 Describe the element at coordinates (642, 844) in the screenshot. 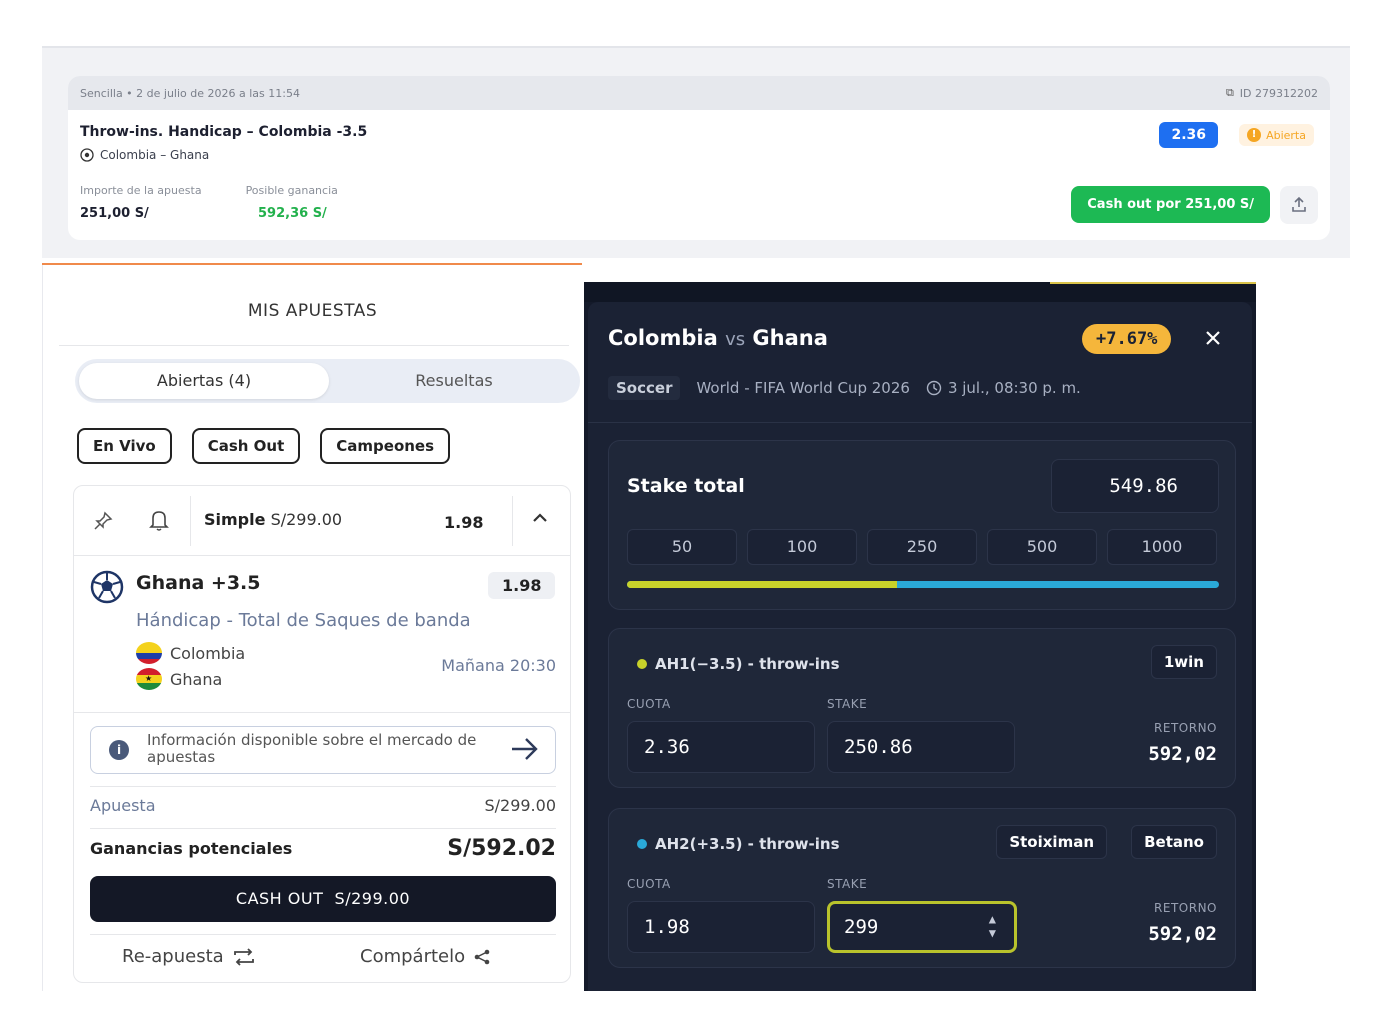

I see `leg-dot-icon` at that location.